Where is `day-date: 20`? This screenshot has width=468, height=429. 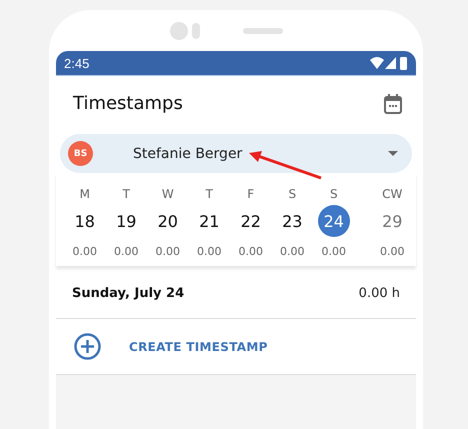 day-date: 20 is located at coordinates (167, 221).